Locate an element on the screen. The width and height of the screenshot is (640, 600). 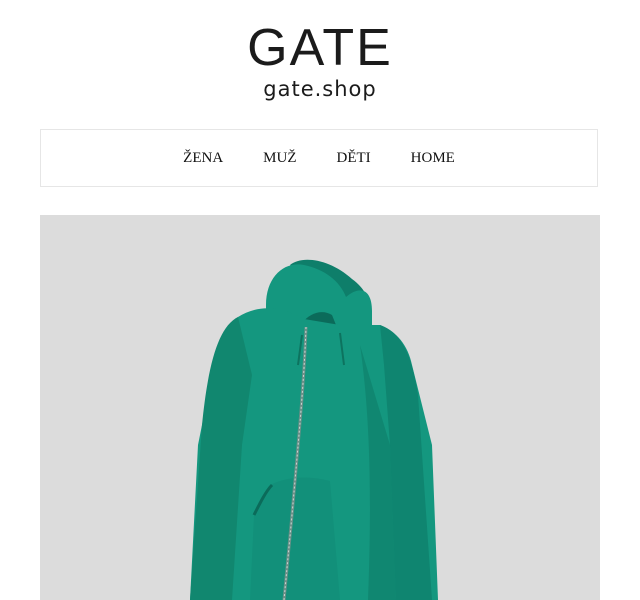
nav-item-zena: ŽENA is located at coordinates (203, 158).